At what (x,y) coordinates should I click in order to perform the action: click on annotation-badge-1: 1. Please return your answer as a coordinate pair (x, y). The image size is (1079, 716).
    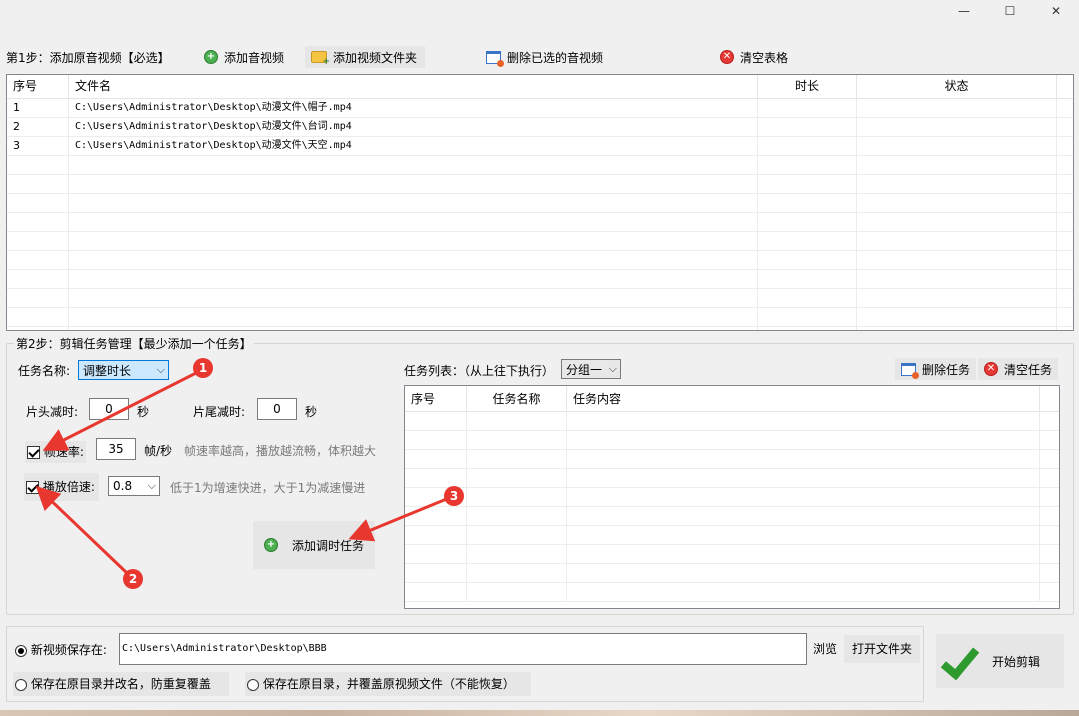
    Looking at the image, I should click on (203, 368).